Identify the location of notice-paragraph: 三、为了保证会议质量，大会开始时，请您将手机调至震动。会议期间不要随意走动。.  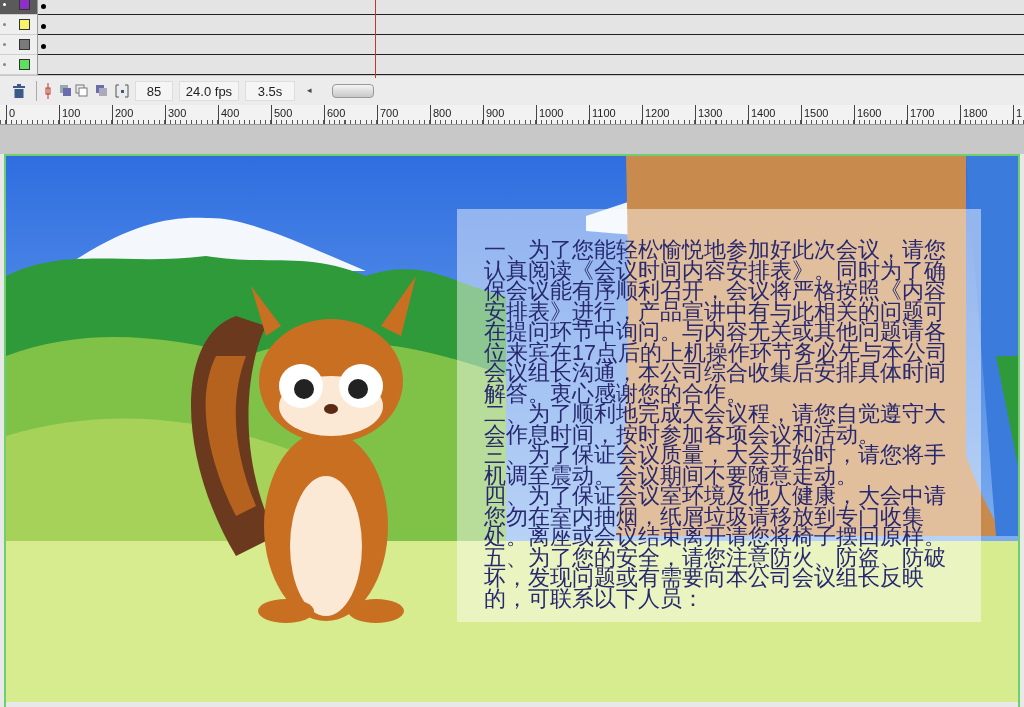
(715, 465).